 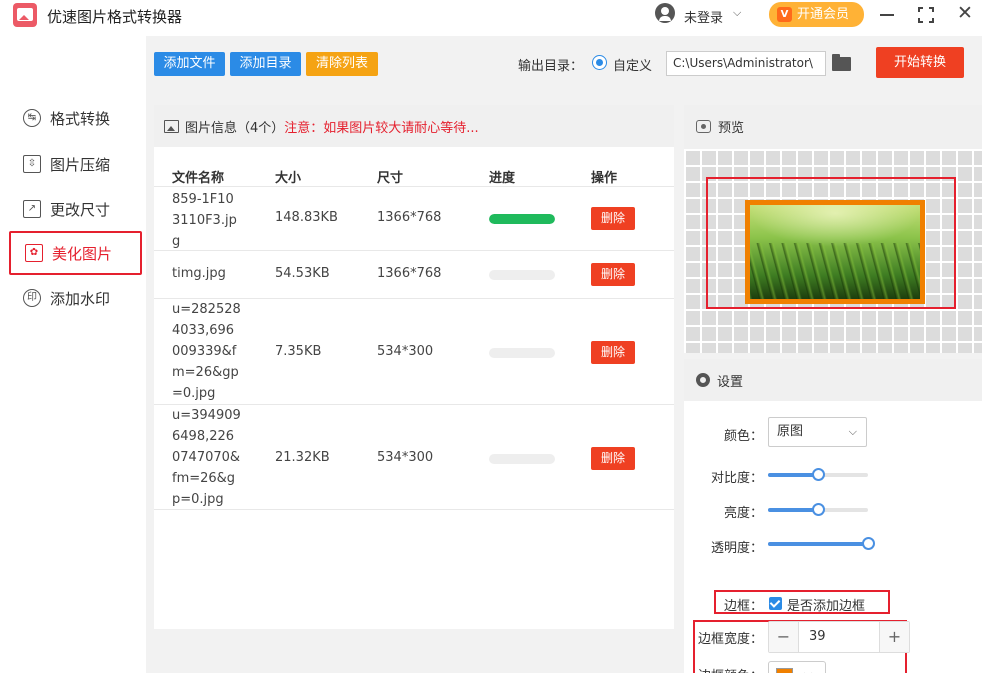 I want to click on app-logo-icon, so click(x=25, y=15).